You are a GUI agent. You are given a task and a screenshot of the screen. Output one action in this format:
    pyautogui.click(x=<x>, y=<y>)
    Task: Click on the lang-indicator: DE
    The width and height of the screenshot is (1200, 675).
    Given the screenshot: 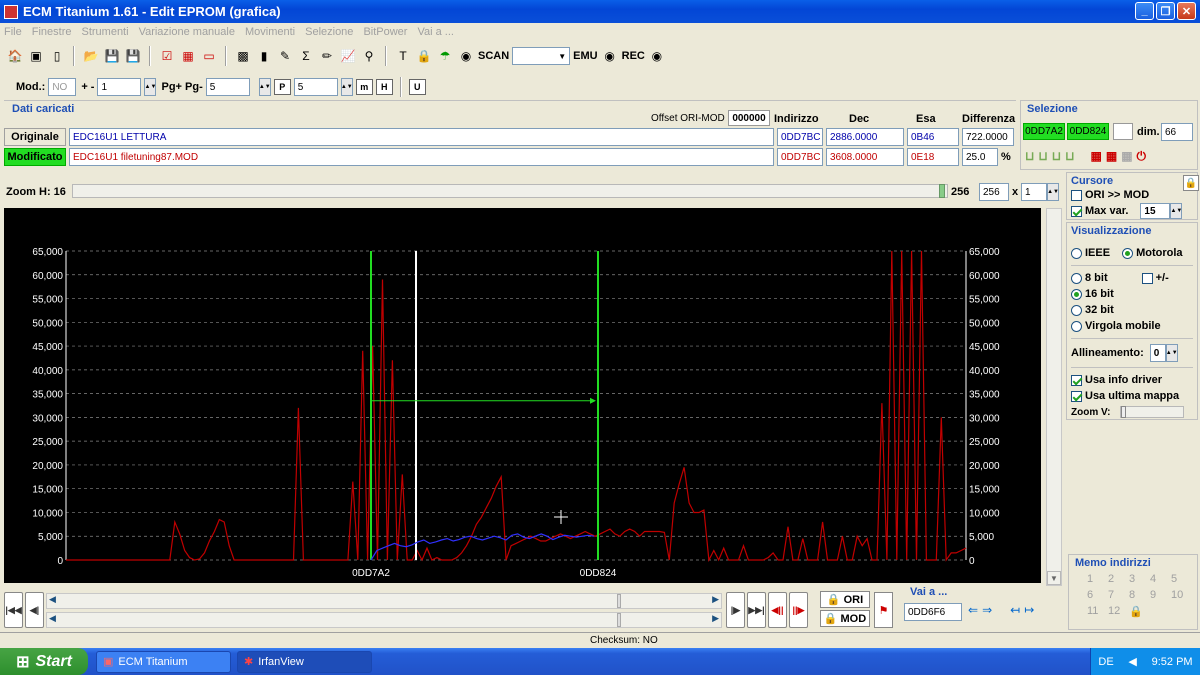 What is the action you would take?
    pyautogui.click(x=1105, y=662)
    